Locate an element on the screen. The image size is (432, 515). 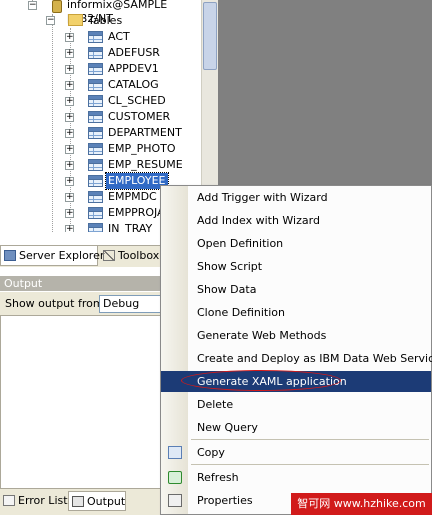
table-node: IN_TRAY is located at coordinates (130, 226).